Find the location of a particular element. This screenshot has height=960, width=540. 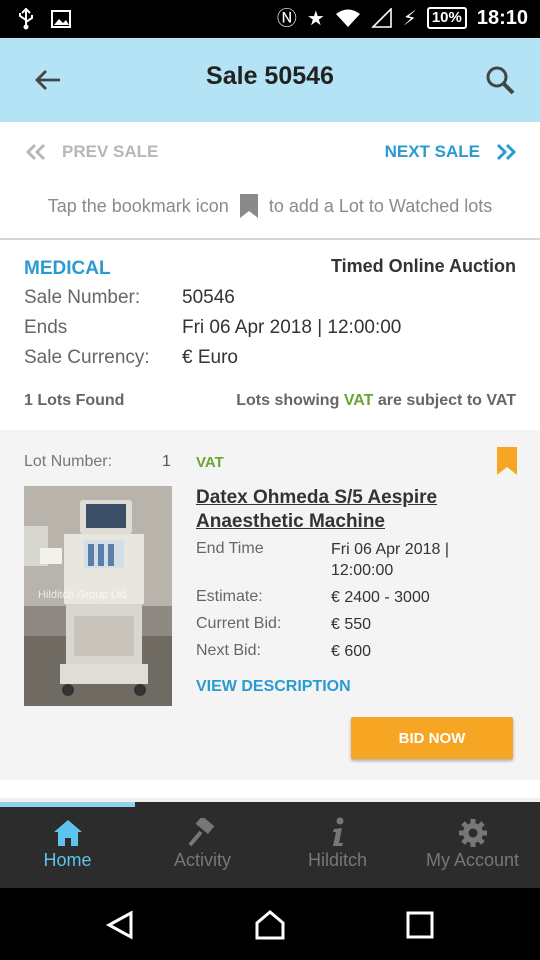

vat-note-pre: Lots showing is located at coordinates (288, 400).